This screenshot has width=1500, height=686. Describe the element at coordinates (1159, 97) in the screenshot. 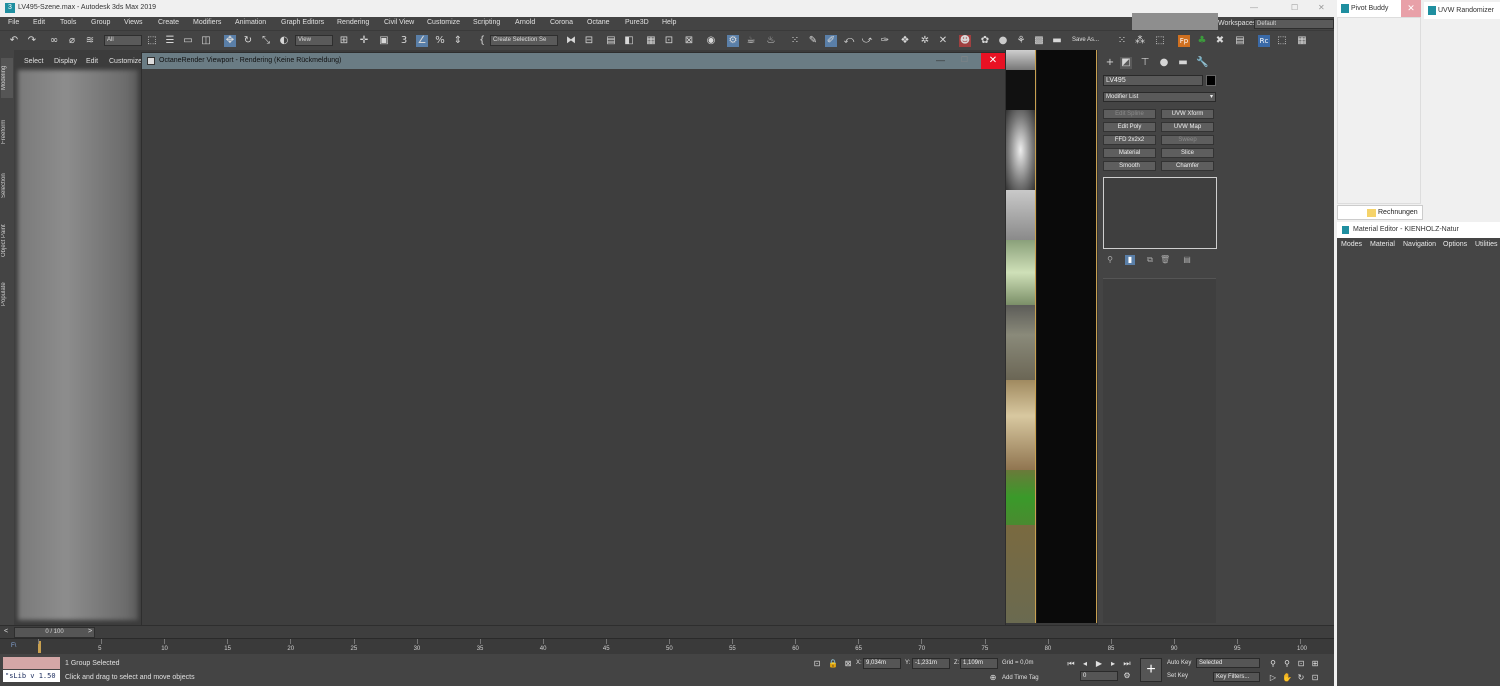

I see `modifier-list-dropdown: Modifier List ▾` at that location.